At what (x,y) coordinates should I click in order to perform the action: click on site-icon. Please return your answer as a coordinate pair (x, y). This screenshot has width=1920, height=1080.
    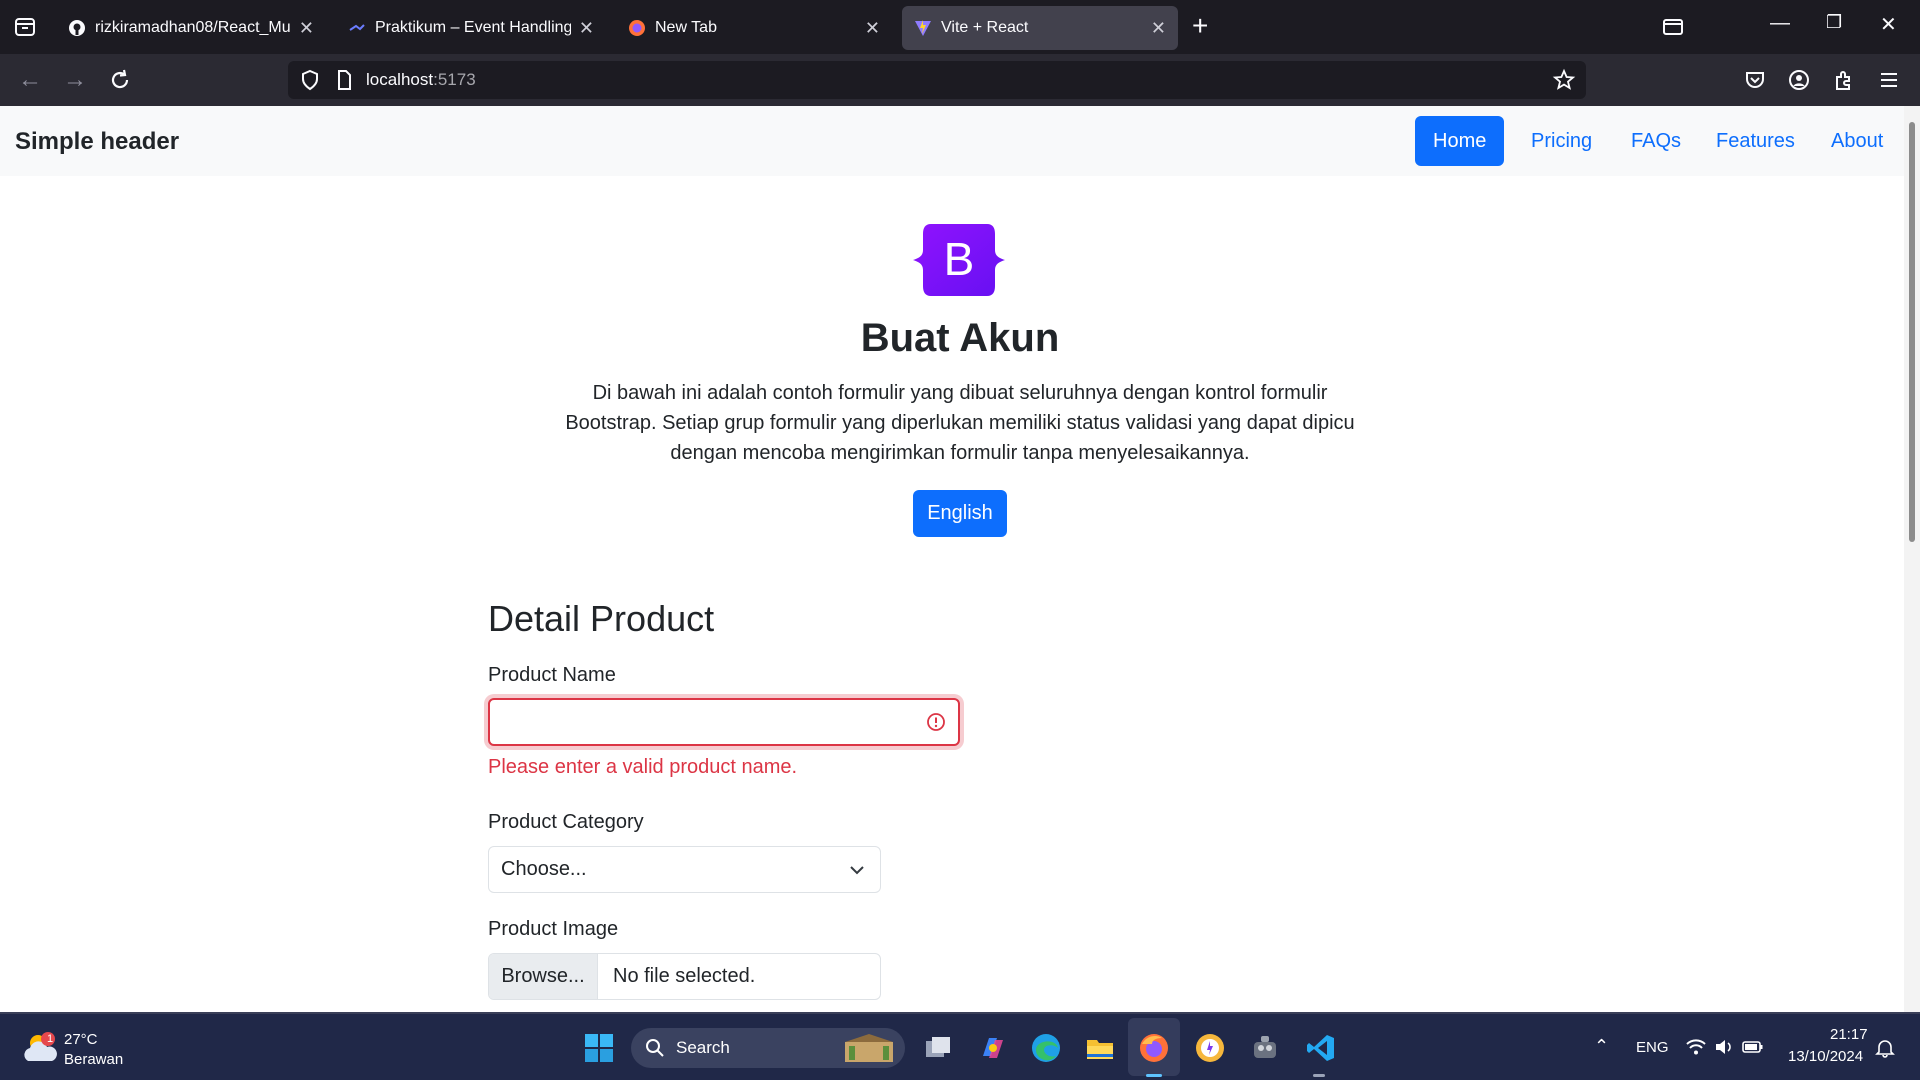
    Looking at the image, I should click on (357, 27).